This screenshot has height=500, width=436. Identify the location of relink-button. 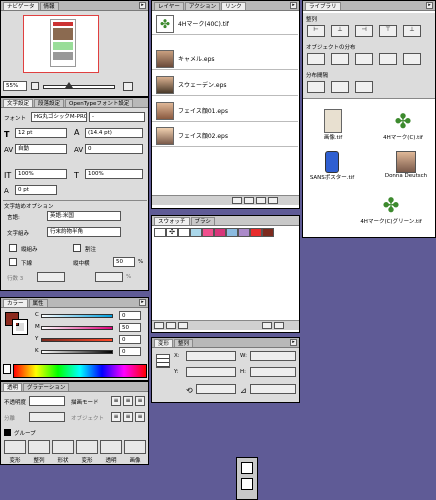
(237, 200).